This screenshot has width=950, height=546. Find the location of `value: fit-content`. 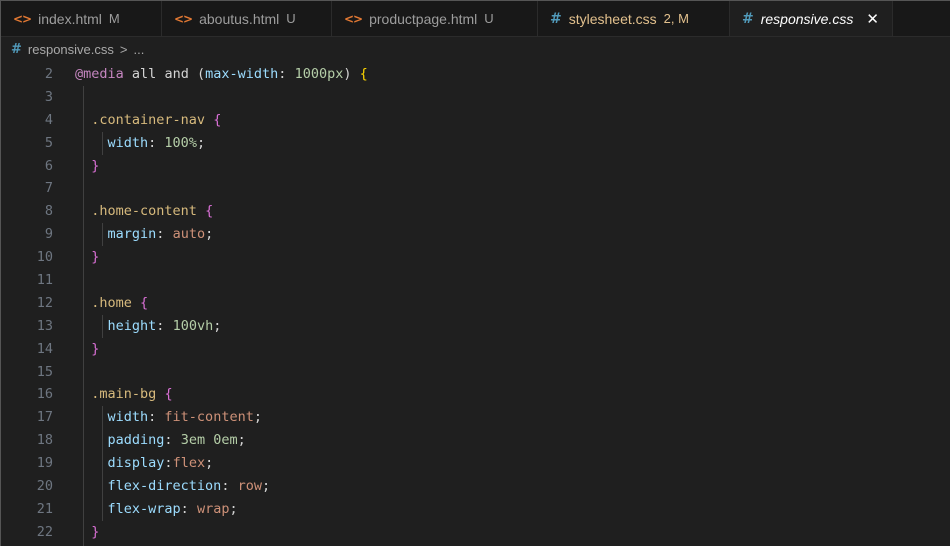

value: fit-content is located at coordinates (209, 417).